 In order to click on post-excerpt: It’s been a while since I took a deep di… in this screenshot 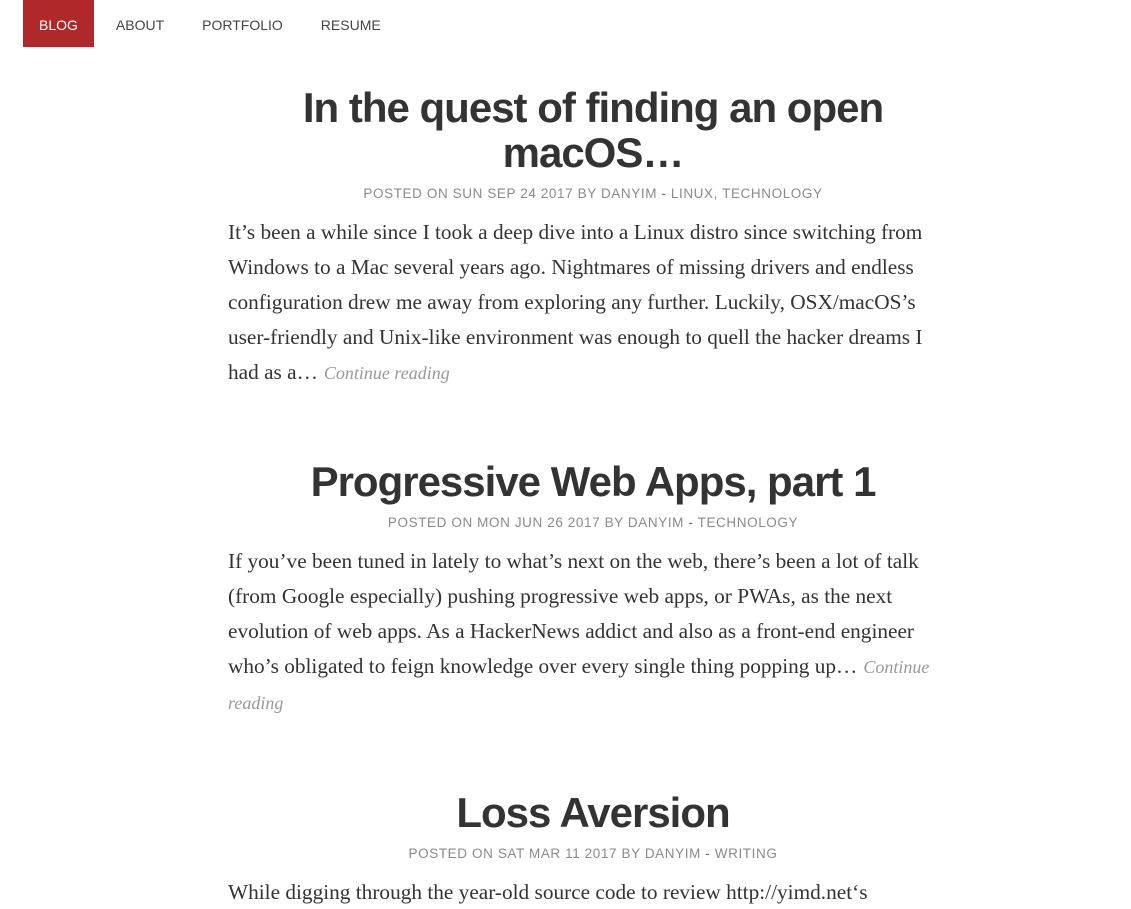, I will do `click(593, 303)`.